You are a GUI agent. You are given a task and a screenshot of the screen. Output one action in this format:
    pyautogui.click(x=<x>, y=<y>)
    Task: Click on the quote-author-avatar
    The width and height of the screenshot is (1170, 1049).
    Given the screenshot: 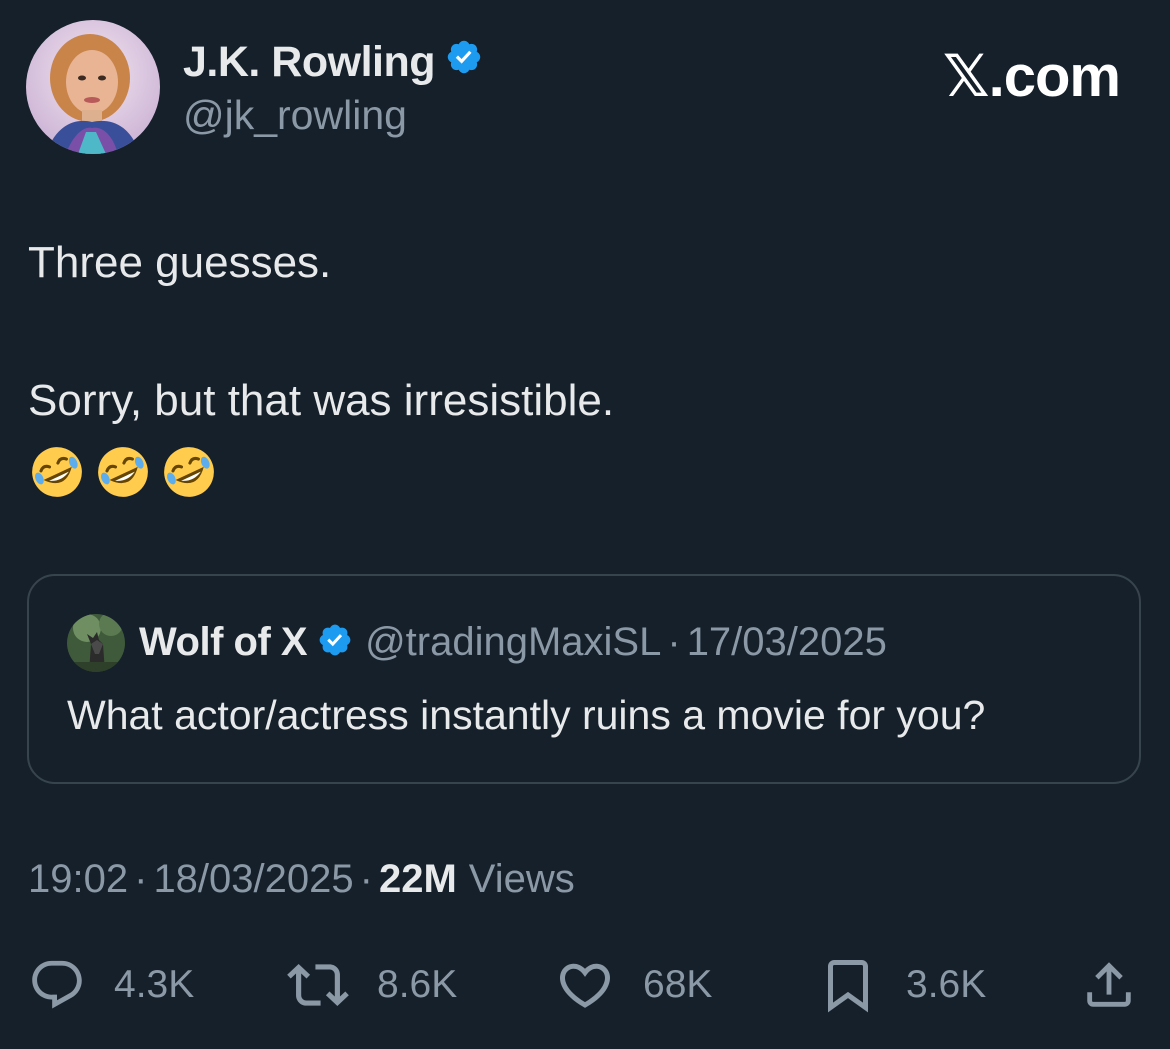 What is the action you would take?
    pyautogui.click(x=96, y=643)
    